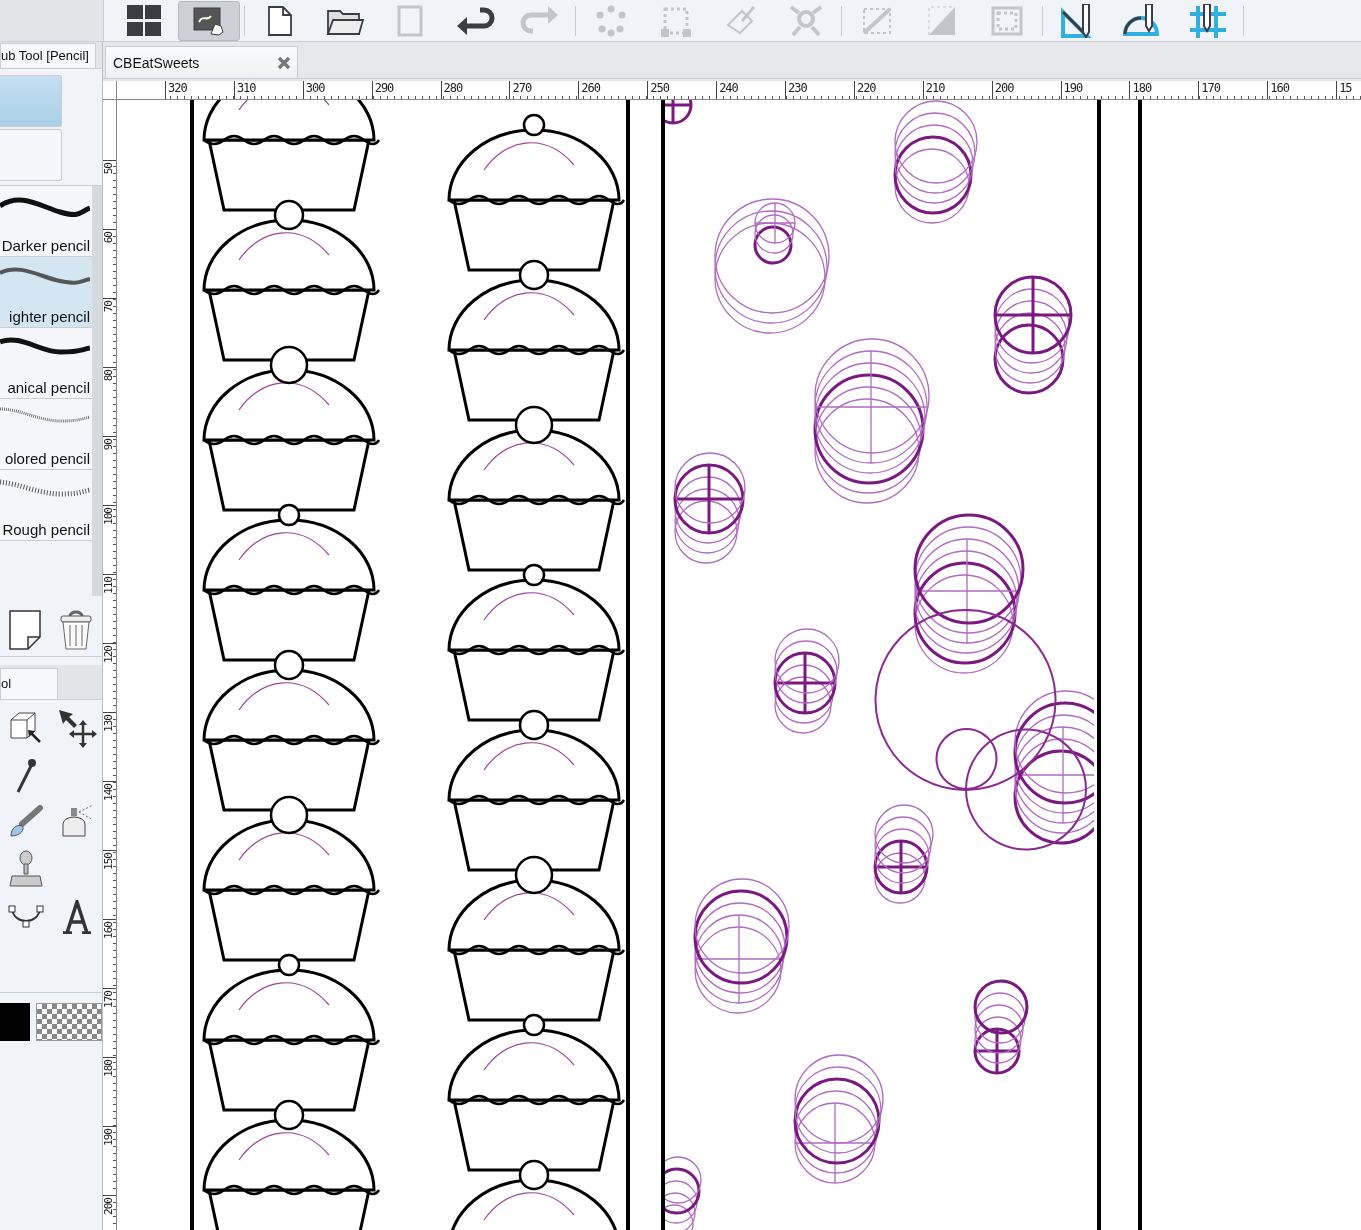 The height and width of the screenshot is (1230, 1361). What do you see at coordinates (544, 90) in the screenshot?
I see `ruler-number: 270` at bounding box center [544, 90].